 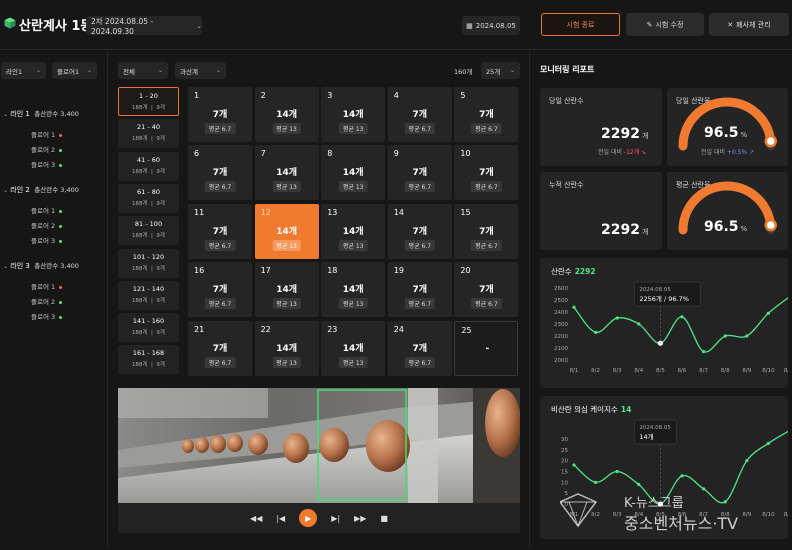 I want to click on cage-cell: 6 7개 평균 6.7, so click(x=220, y=173).